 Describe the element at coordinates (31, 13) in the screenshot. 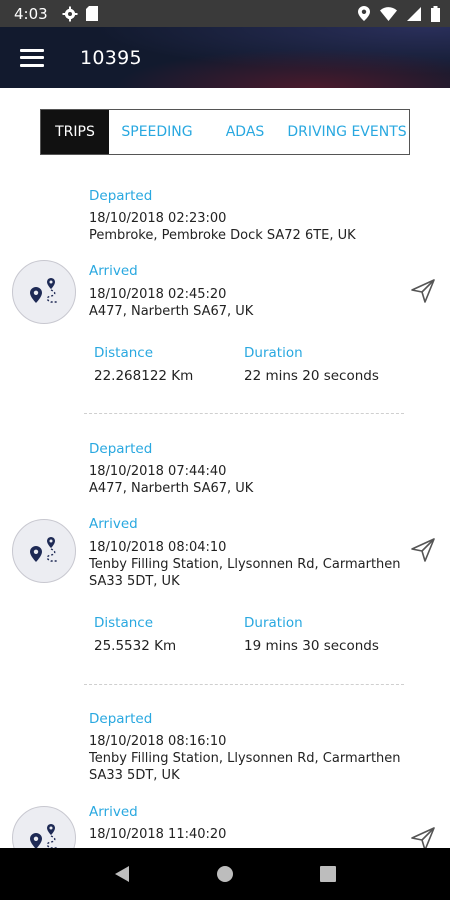

I see `status-time: 4:03` at that location.